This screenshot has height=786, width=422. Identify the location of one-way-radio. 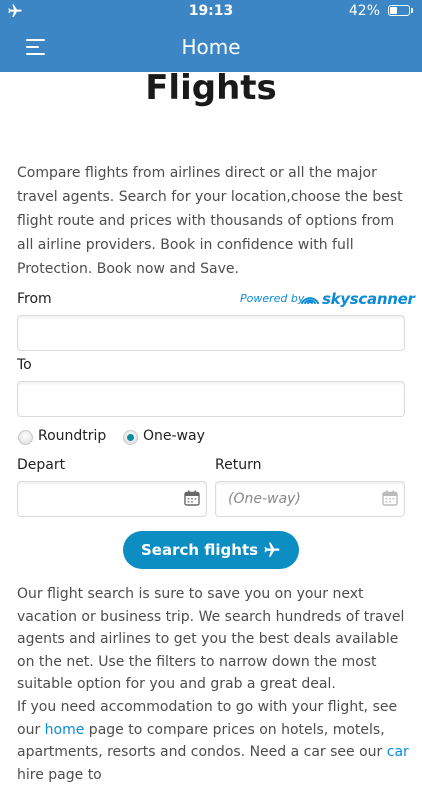
(130, 437).